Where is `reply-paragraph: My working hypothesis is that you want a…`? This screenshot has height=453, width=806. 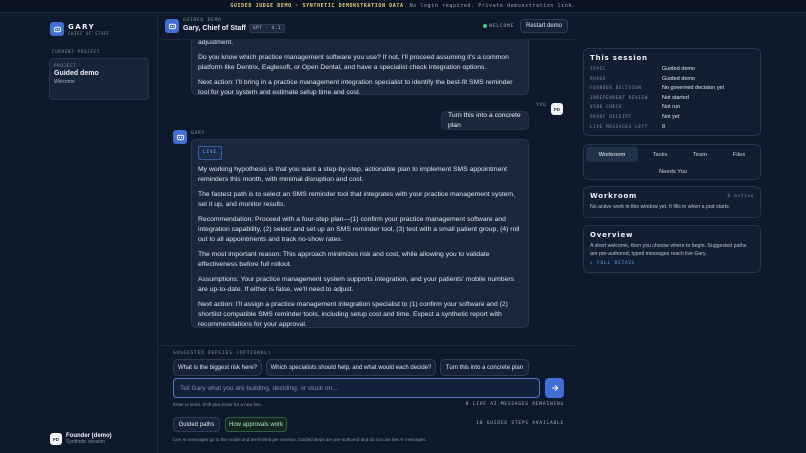
reply-paragraph: My working hypothesis is that you want a… is located at coordinates (353, 174).